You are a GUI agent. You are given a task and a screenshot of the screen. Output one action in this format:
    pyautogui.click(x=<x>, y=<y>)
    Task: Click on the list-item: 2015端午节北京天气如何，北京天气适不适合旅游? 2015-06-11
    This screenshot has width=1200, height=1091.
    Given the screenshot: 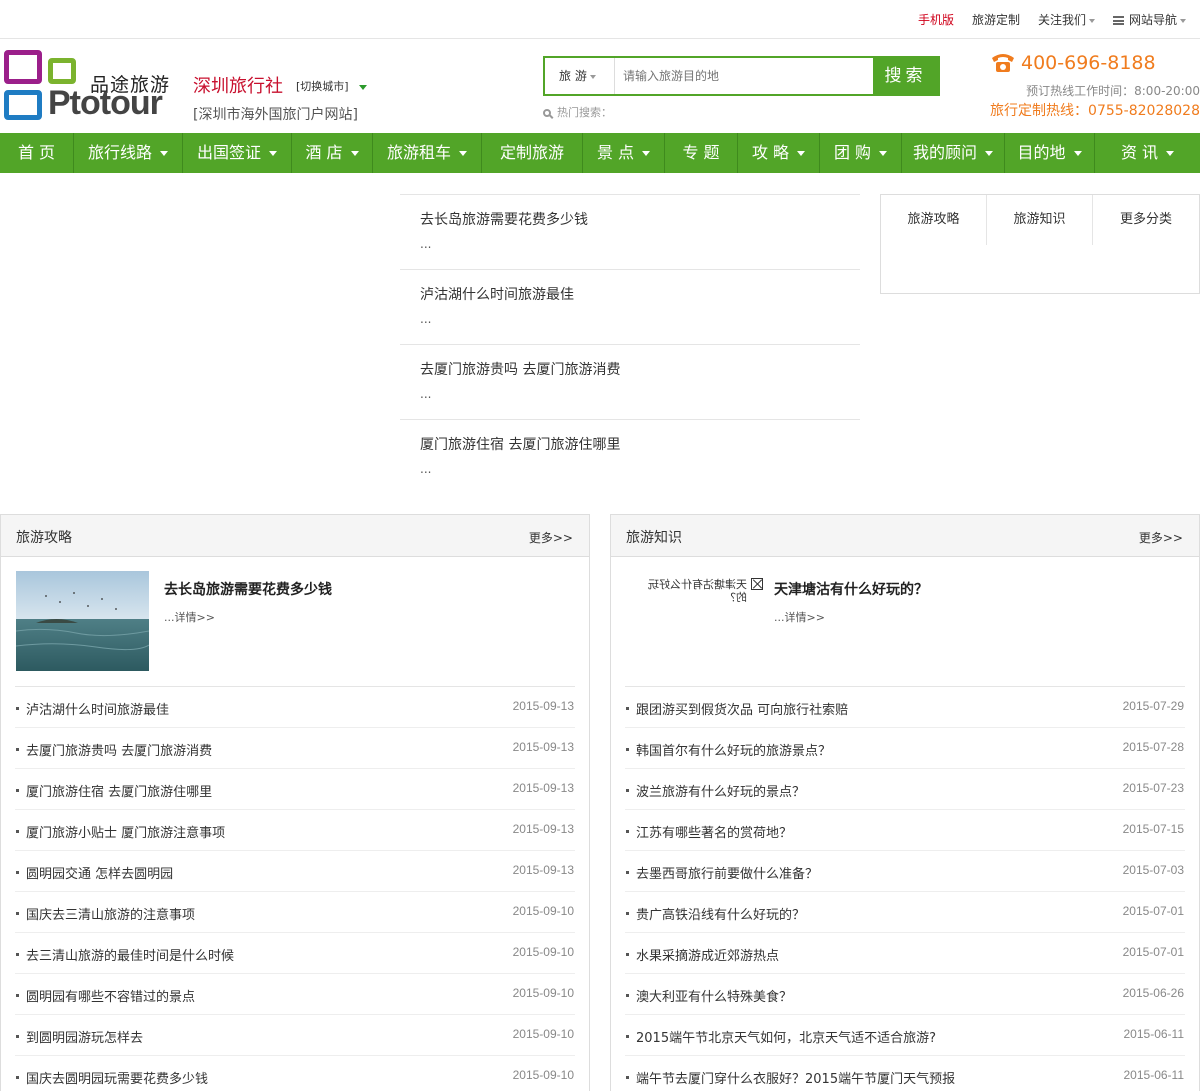 What is the action you would take?
    pyautogui.click(x=905, y=1035)
    